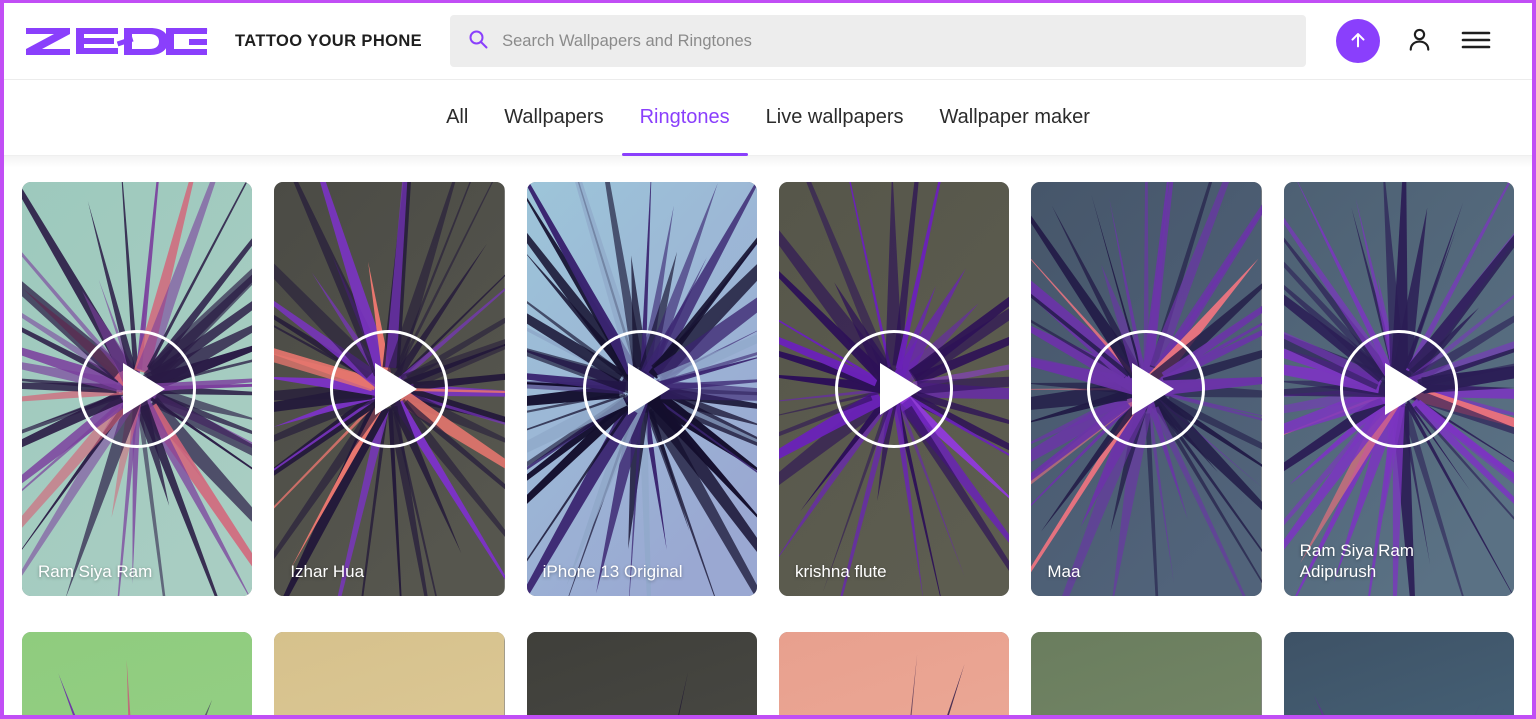 Image resolution: width=1536 pixels, height=719 pixels. I want to click on ringtone-card: krishna flute, so click(894, 389).